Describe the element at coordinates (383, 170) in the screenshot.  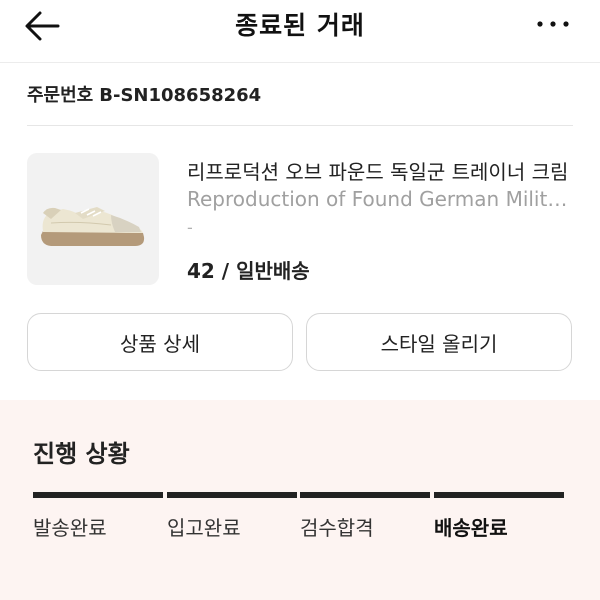
I see `product-name-ko: 리프로덕션 오브 파운드 독일군 트레이너 크림` at that location.